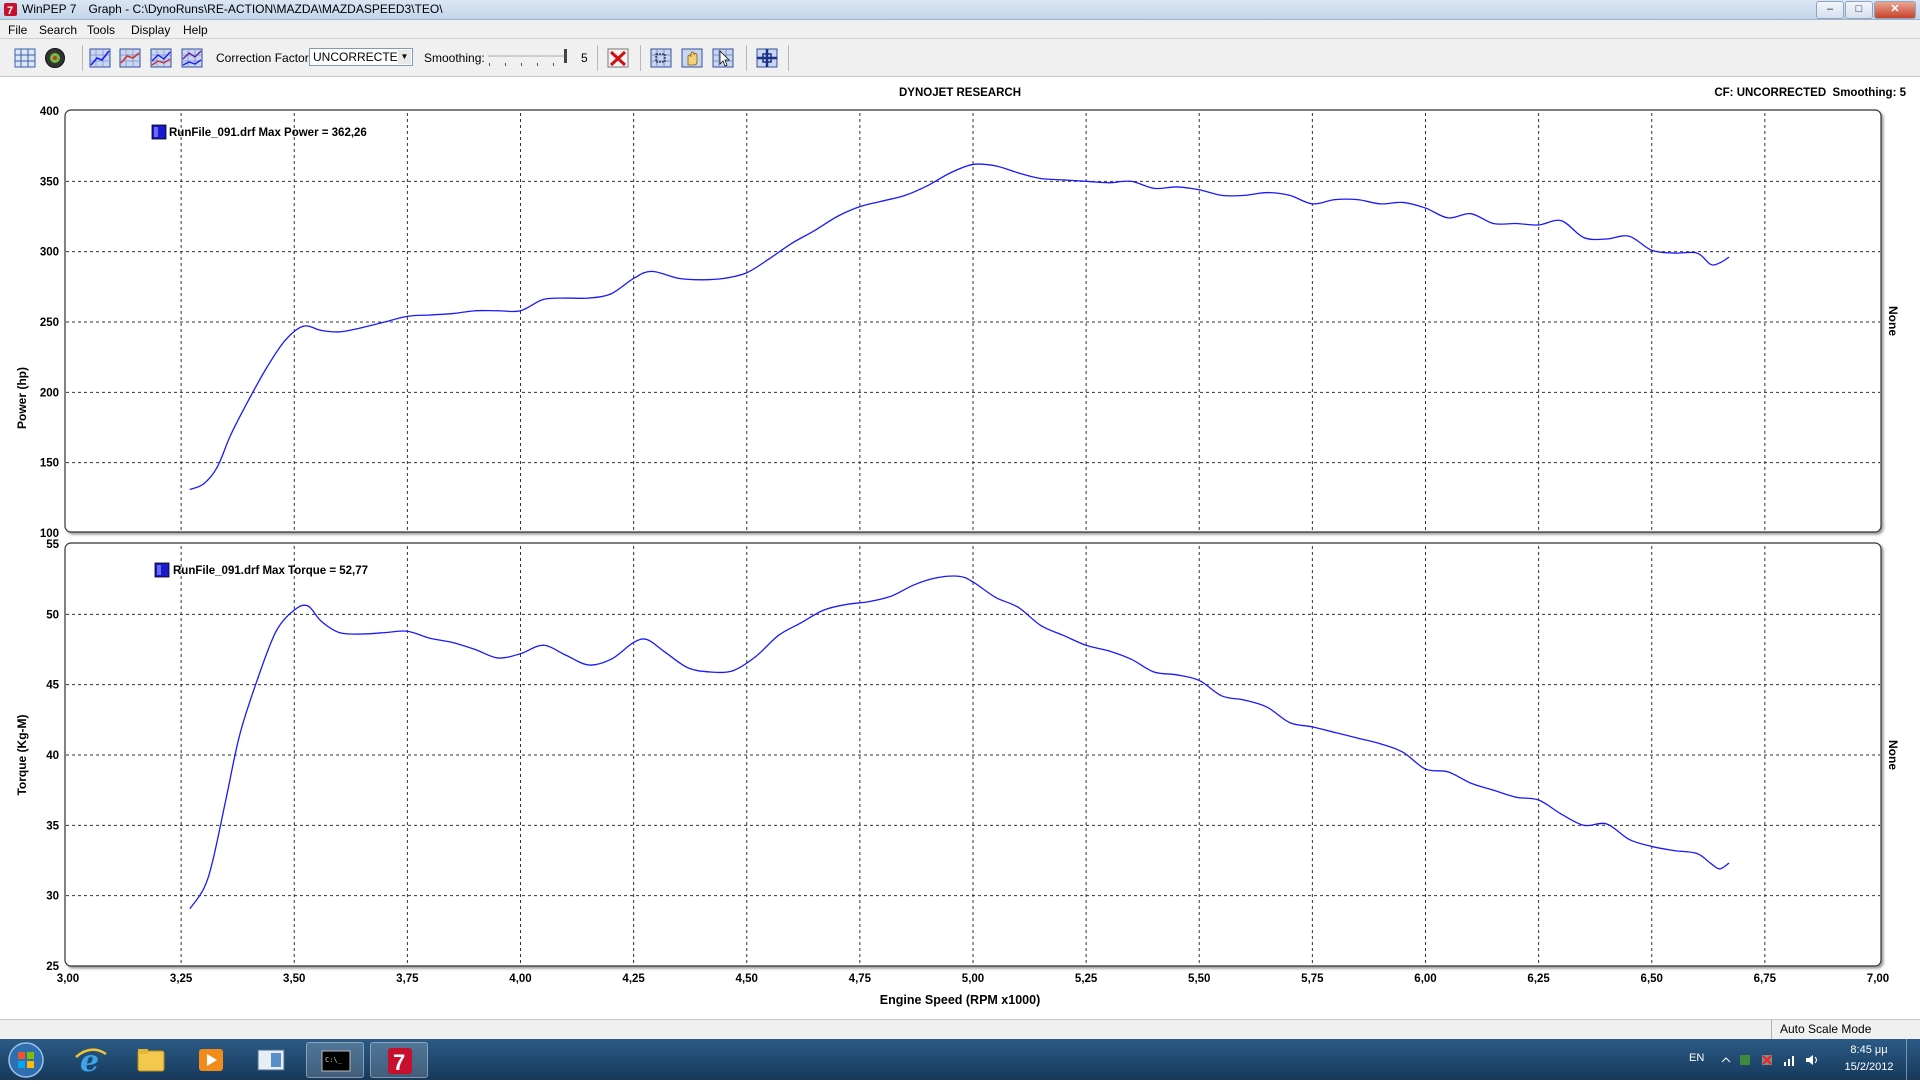  I want to click on smoothing-slider, so click(528, 59).